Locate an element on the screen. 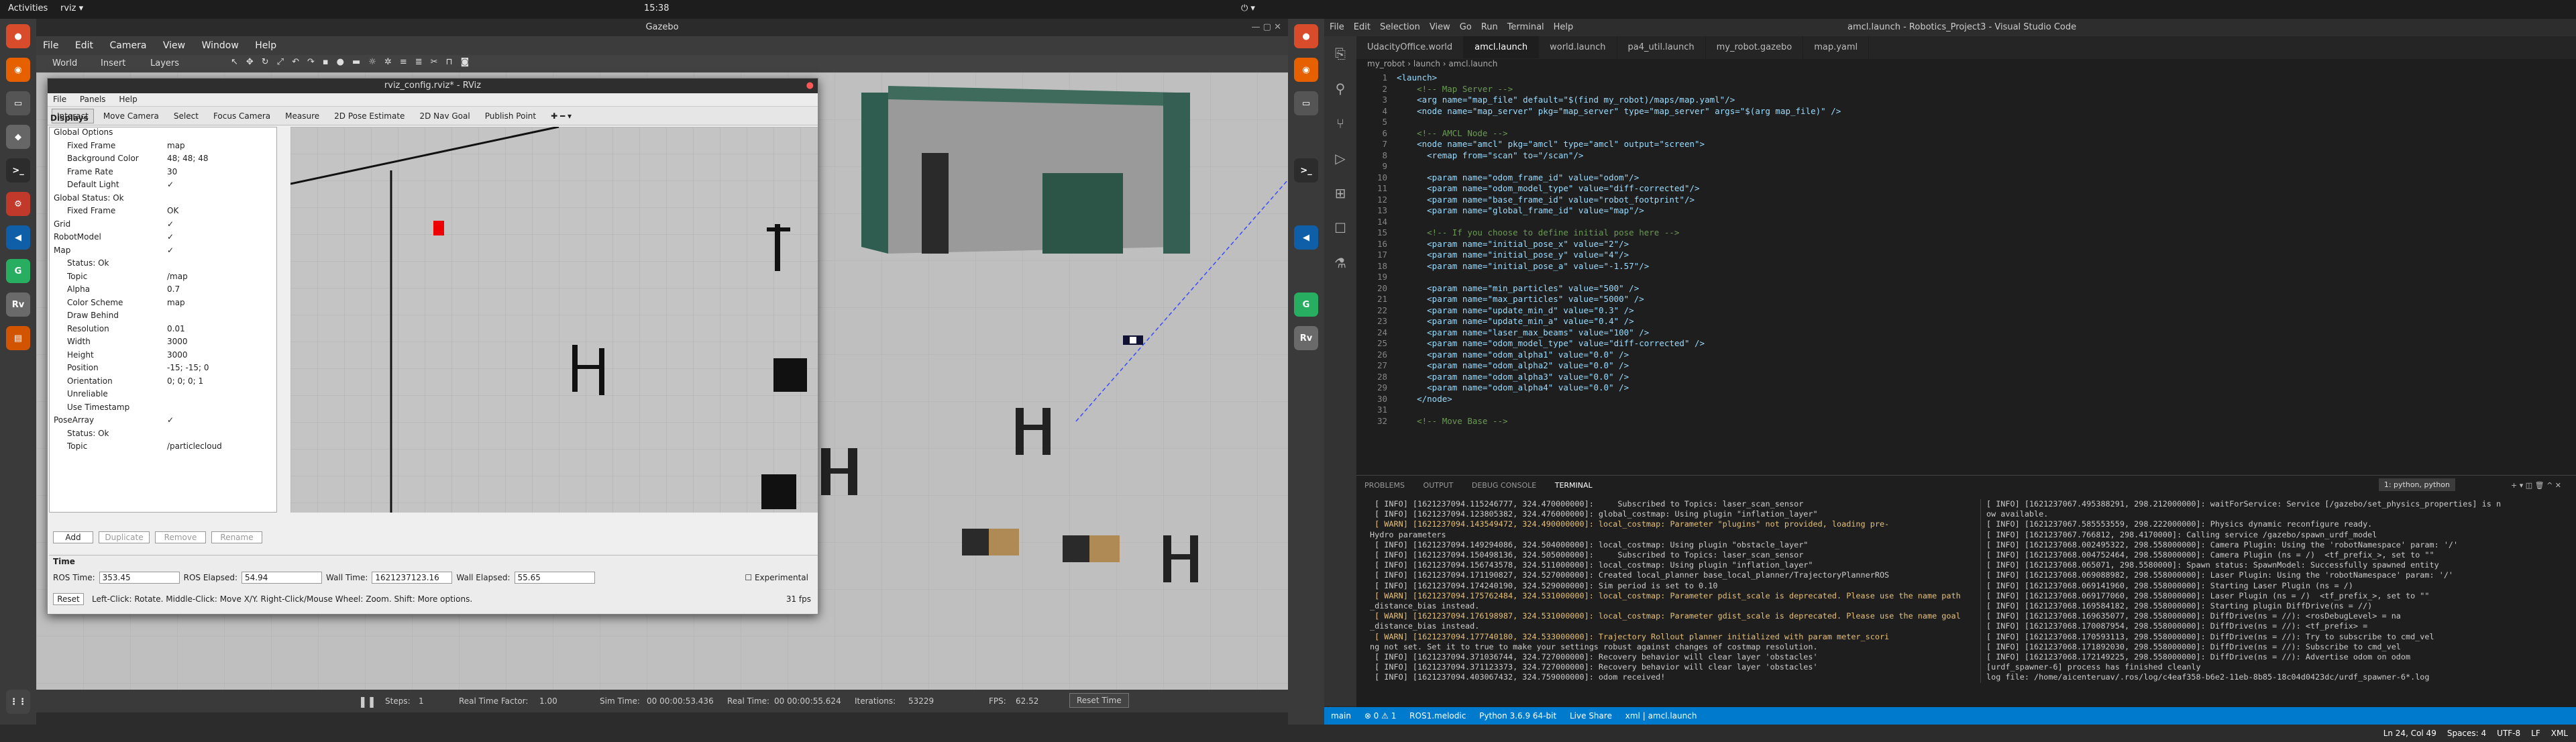 The image size is (2576, 742). display-row: Color Scheme map is located at coordinates (163, 304).